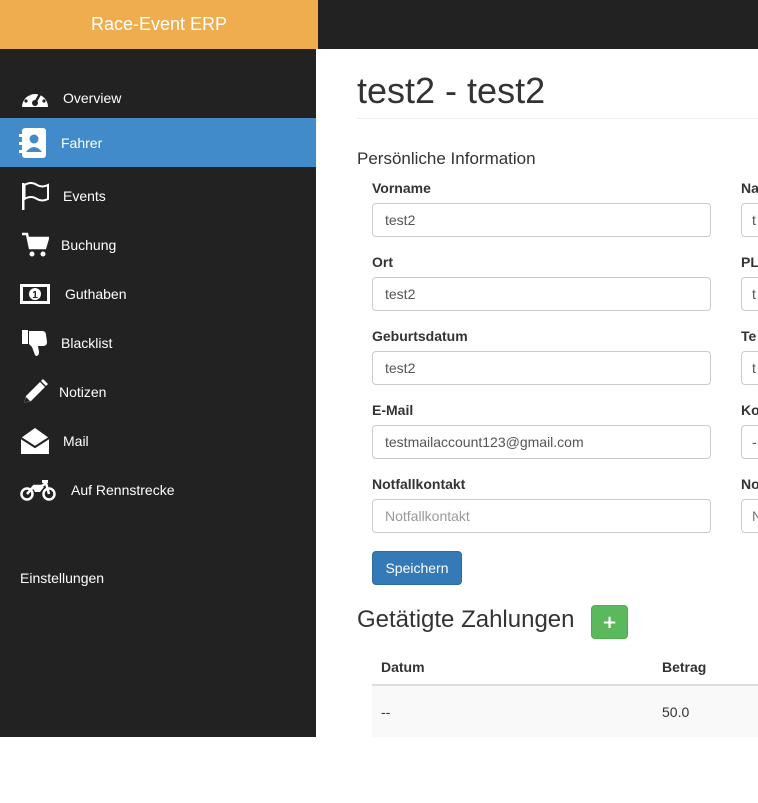  Describe the element at coordinates (158, 293) in the screenshot. I see `sidebar-item-guthaben: 1 Guthaben` at that location.